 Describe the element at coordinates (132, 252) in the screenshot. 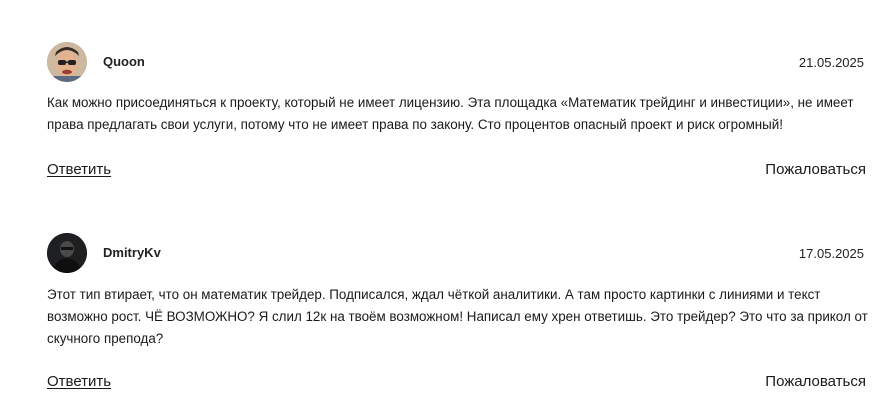

I see `comment-author: DmitryKv` at that location.